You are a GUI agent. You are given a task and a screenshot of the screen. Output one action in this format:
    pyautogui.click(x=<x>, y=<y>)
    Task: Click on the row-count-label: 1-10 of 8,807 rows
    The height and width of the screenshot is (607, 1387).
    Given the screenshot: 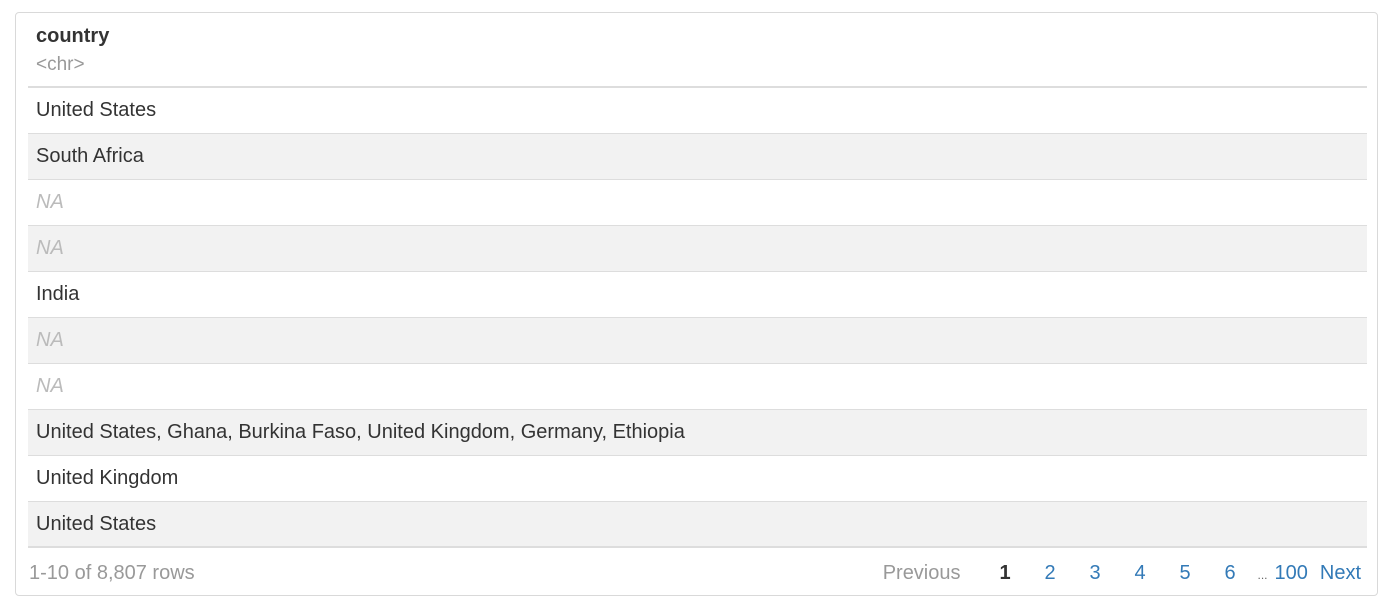 What is the action you would take?
    pyautogui.click(x=112, y=573)
    